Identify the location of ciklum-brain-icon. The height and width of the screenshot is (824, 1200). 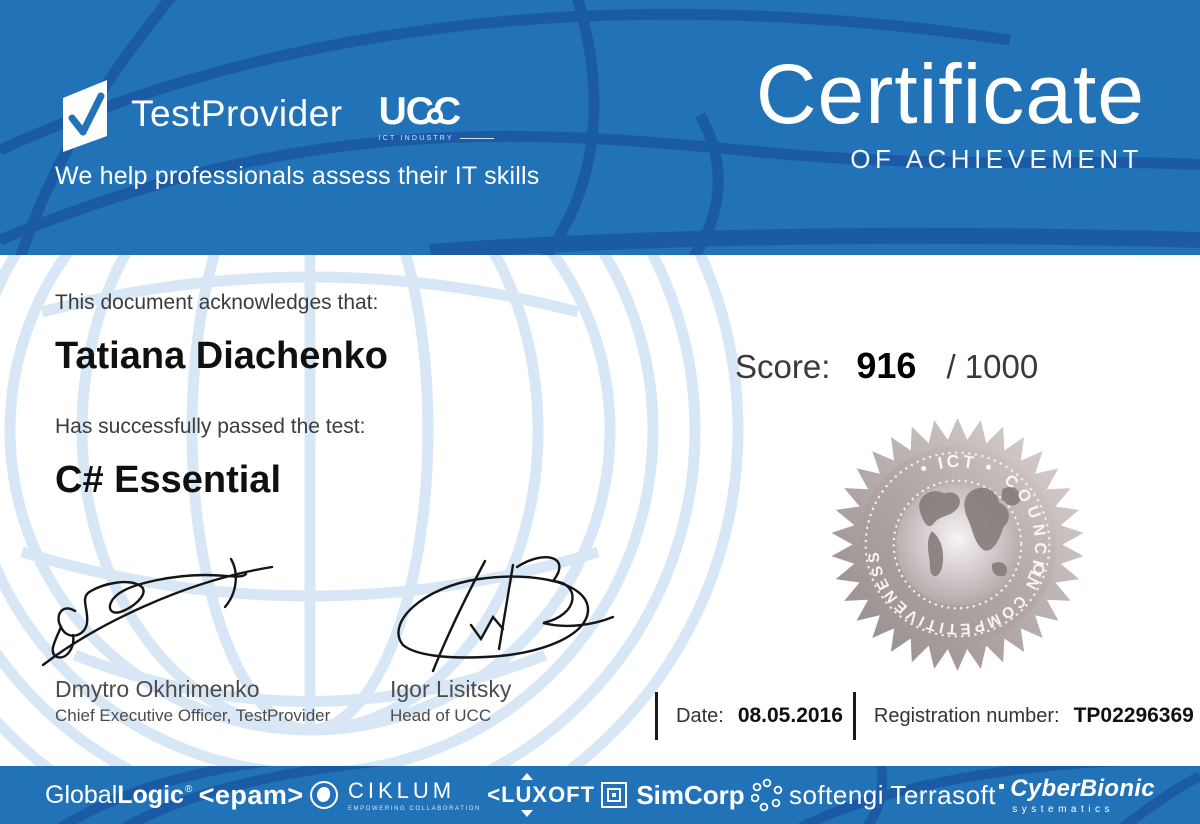
(323, 795).